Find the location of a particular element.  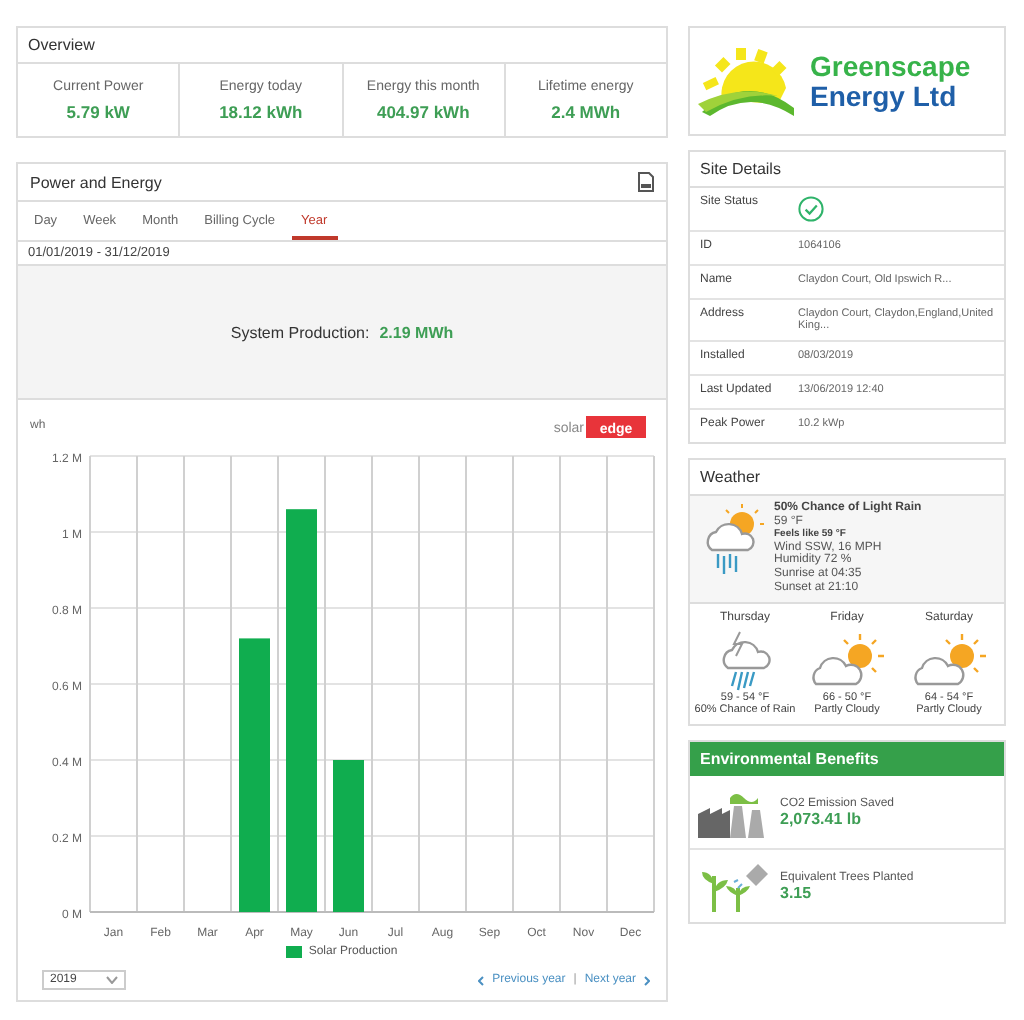

document-icon is located at coordinates (646, 182).